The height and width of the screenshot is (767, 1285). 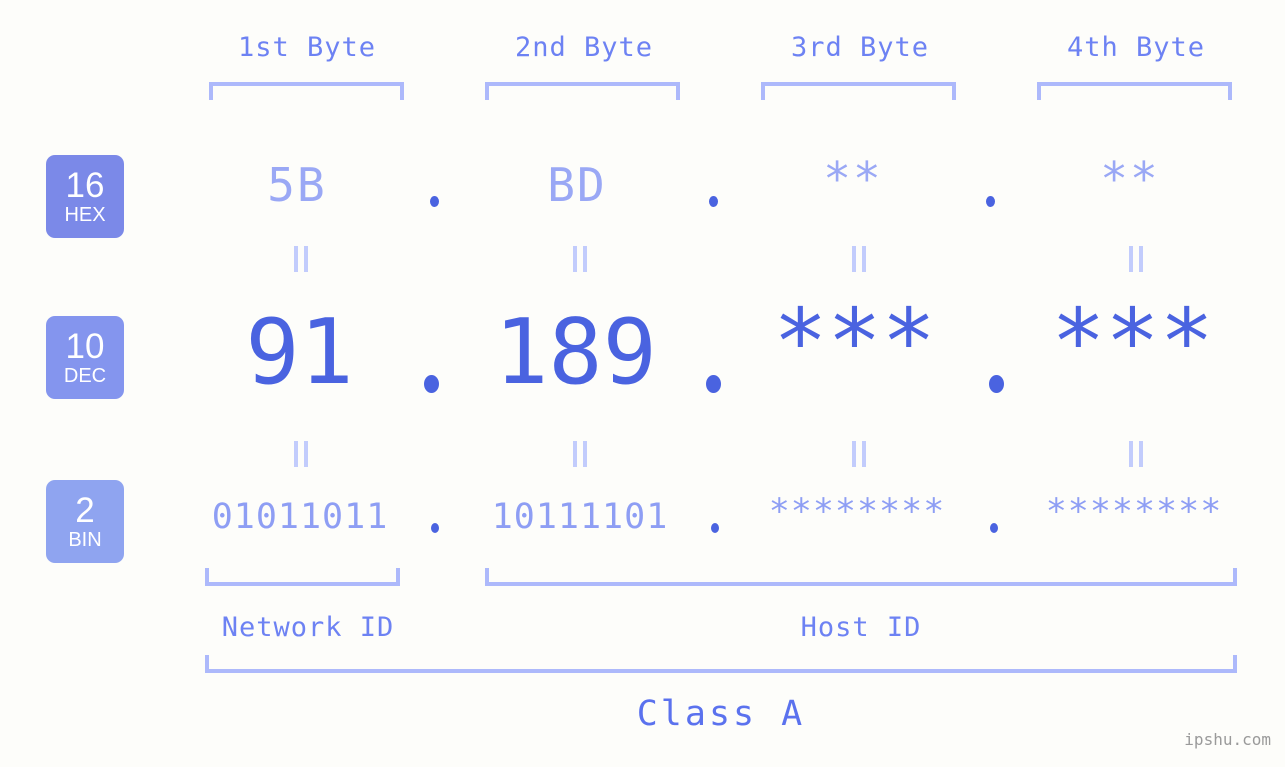 What do you see at coordinates (1227, 739) in the screenshot?
I see `site-watermark: ipshu.com` at bounding box center [1227, 739].